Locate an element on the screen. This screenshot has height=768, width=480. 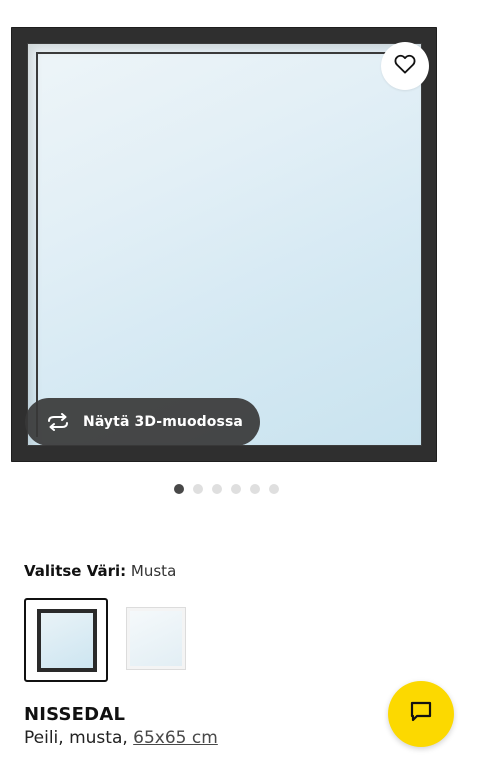
carousel-dots is located at coordinates (226, 489).